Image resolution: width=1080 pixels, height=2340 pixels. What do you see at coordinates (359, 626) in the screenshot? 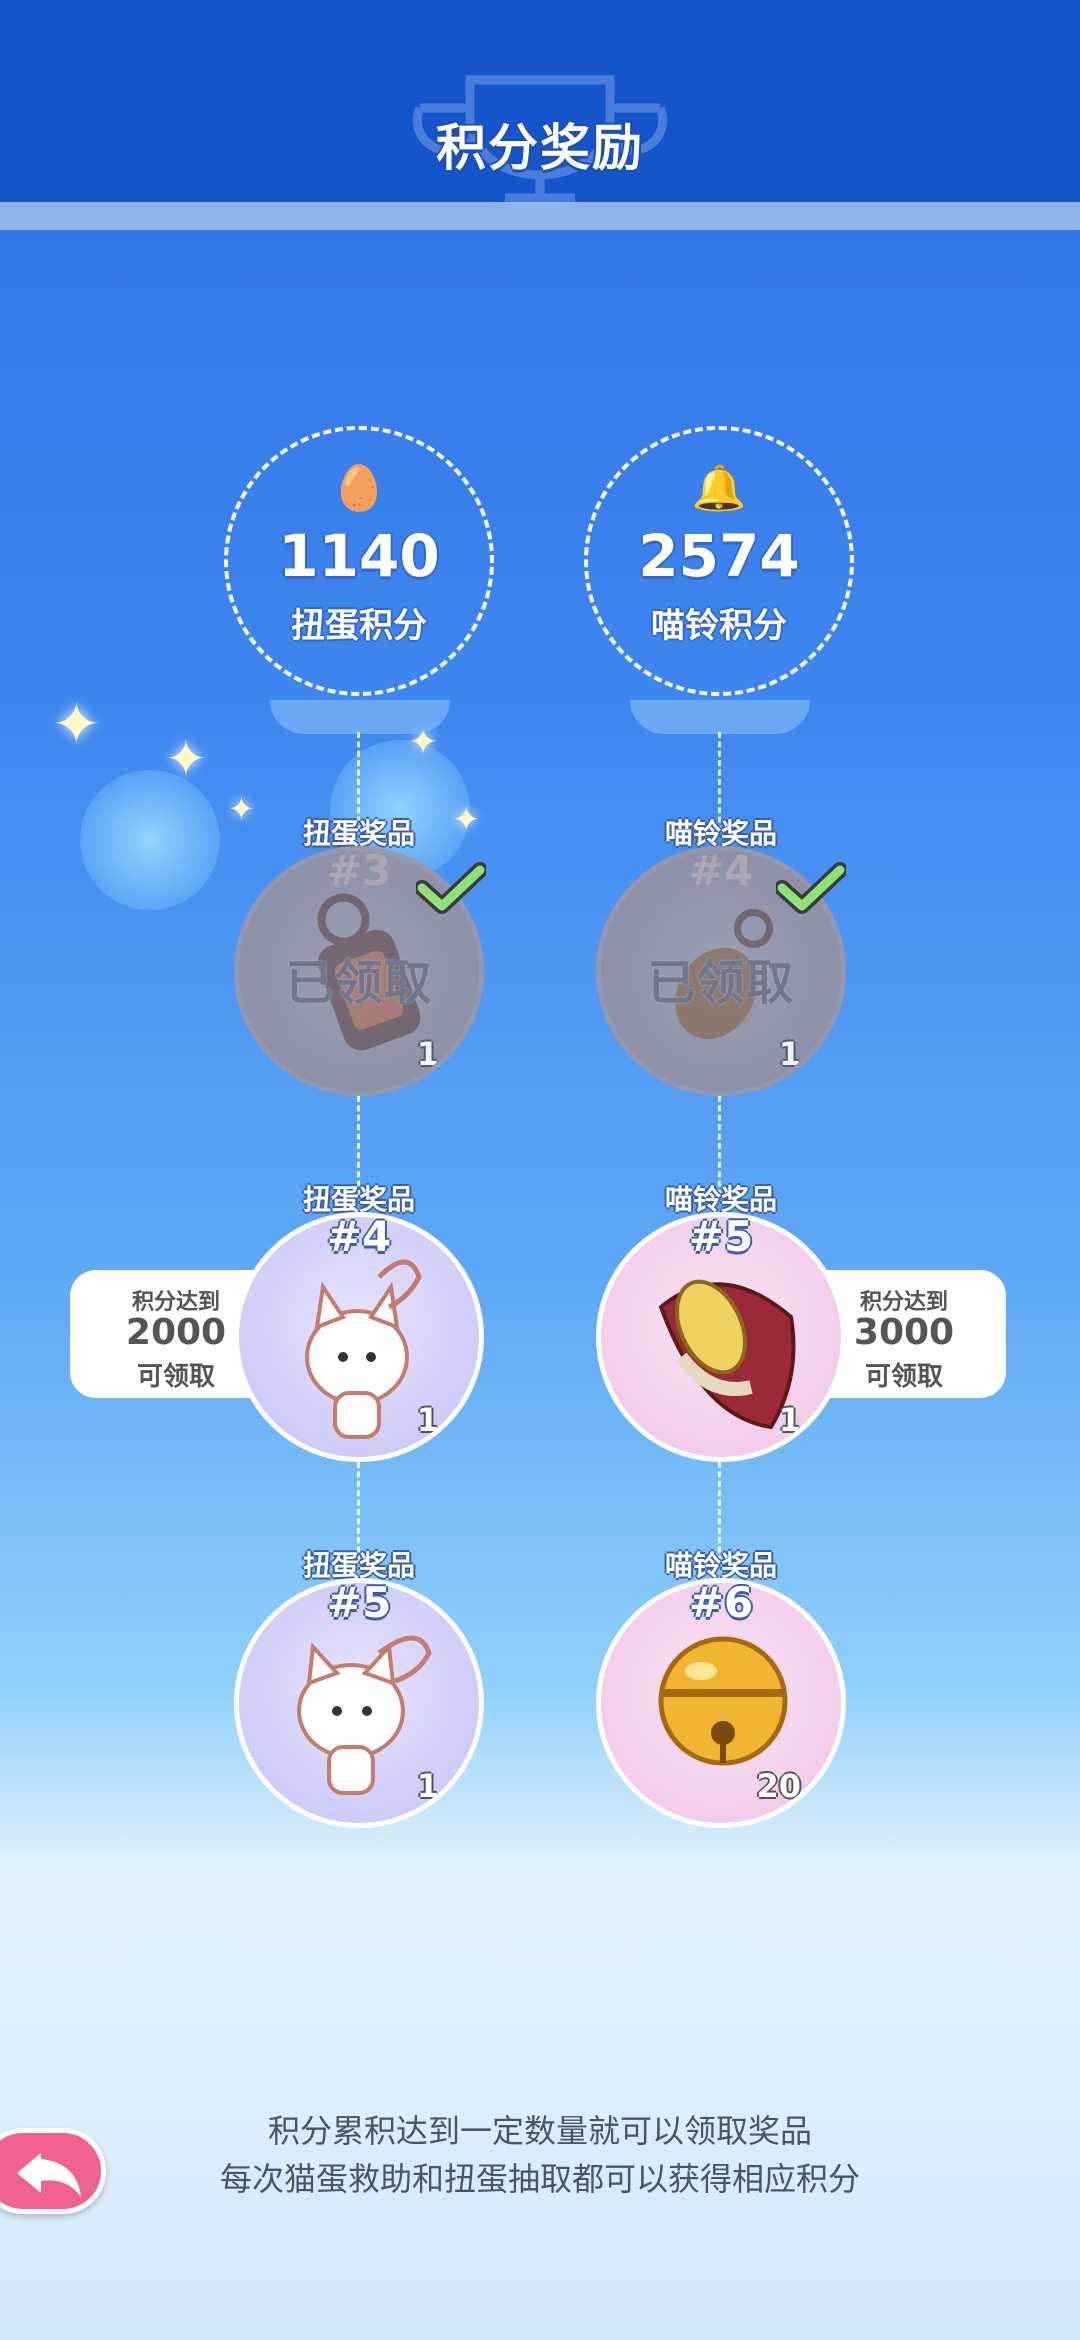
I see `gacha-score-label: 扭蛋积分` at bounding box center [359, 626].